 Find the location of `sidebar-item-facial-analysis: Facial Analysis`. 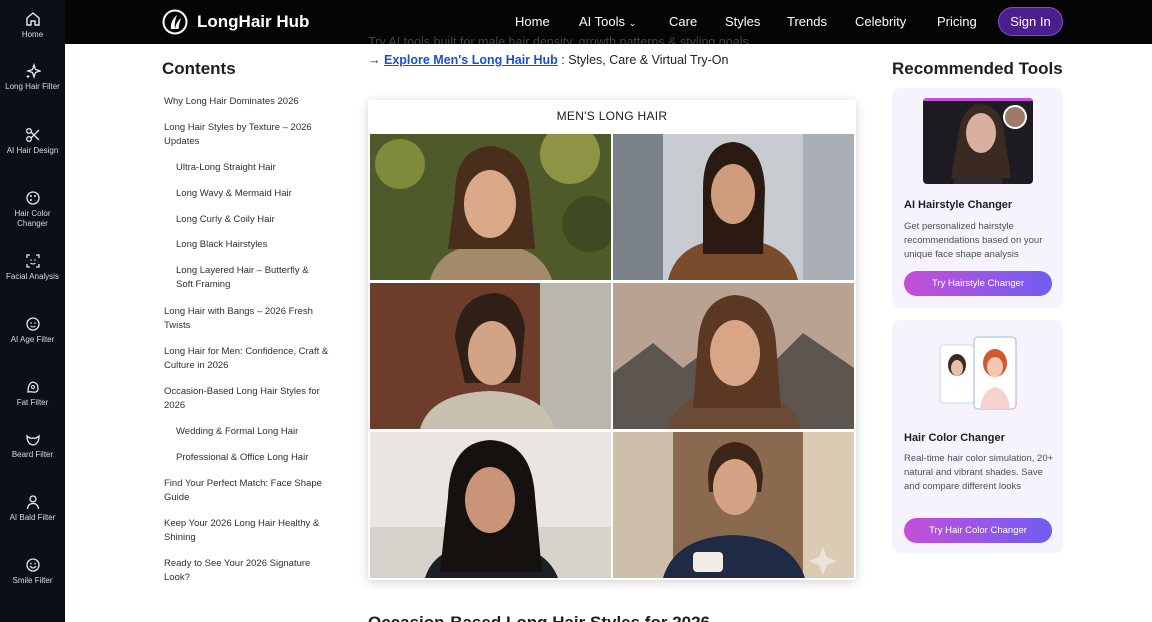

sidebar-item-facial-analysis: Facial Analysis is located at coordinates (32, 267).